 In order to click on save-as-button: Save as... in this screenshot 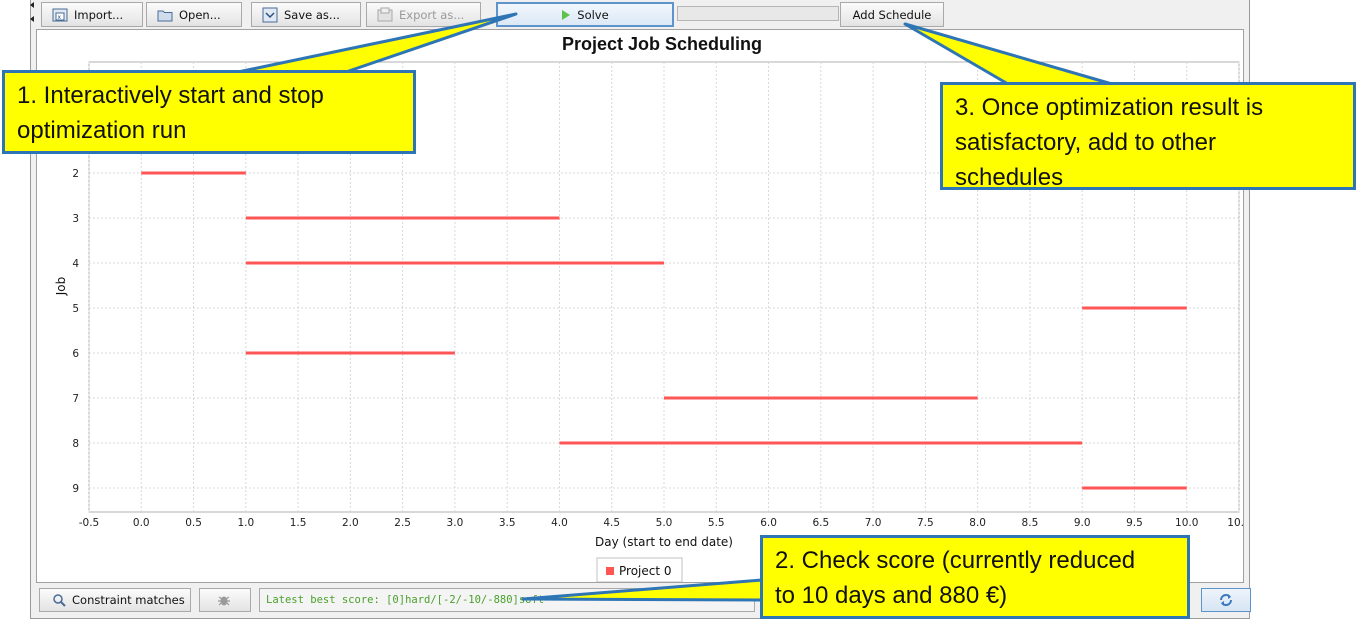, I will do `click(306, 14)`.